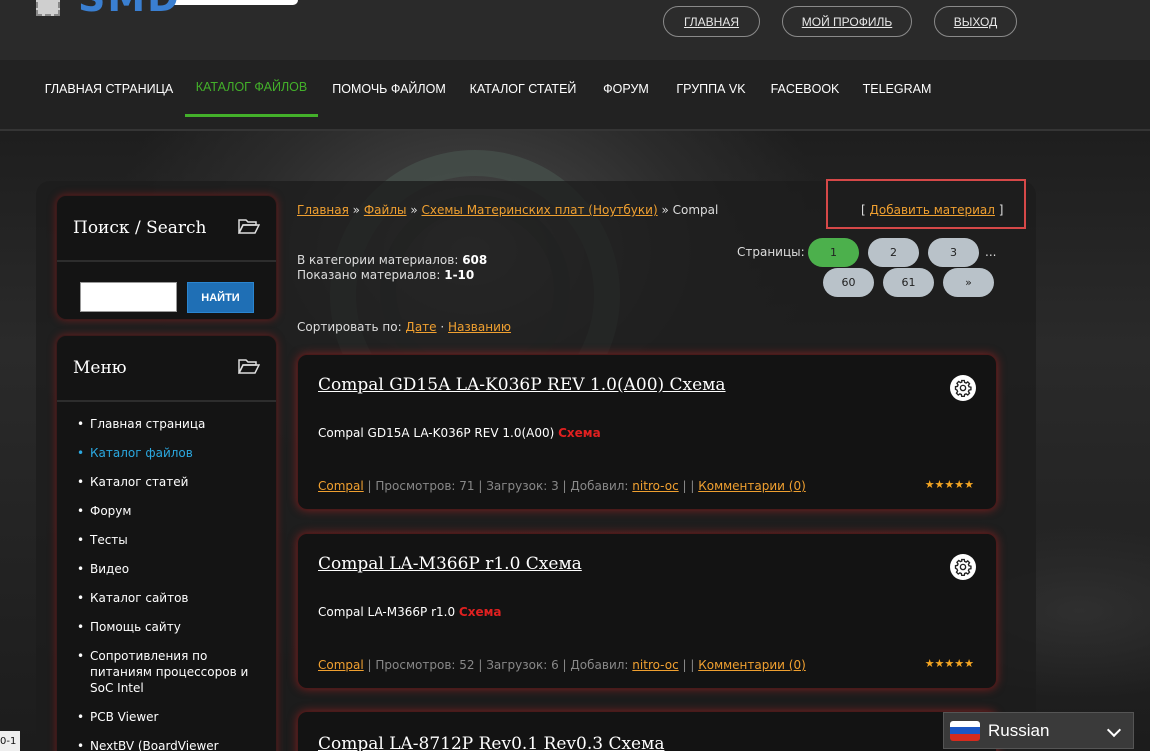 The height and width of the screenshot is (751, 1150). What do you see at coordinates (323, 210) in the screenshot?
I see `breadcrumb-home: Главная` at bounding box center [323, 210].